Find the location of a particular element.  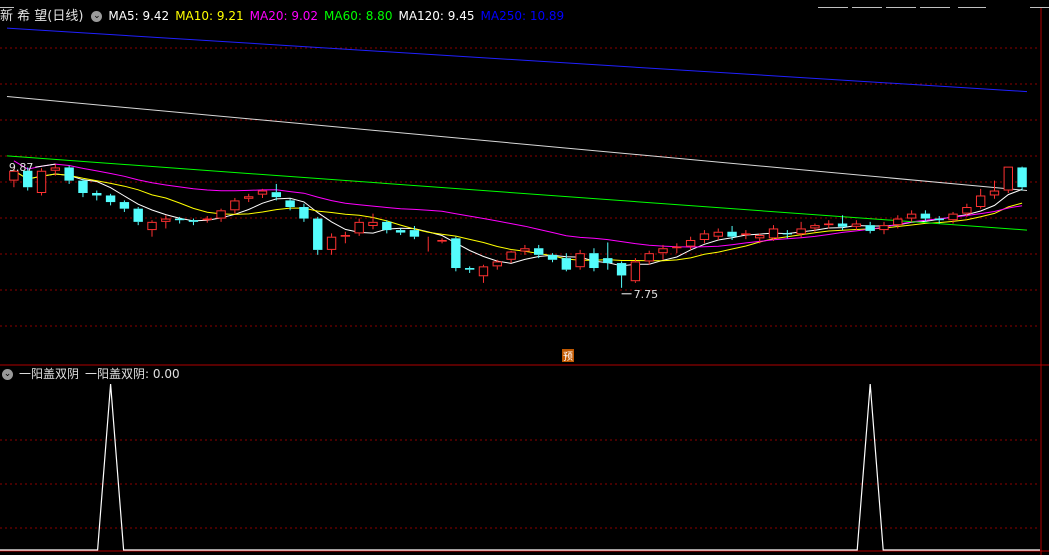

ma60-line is located at coordinates (517, 193).